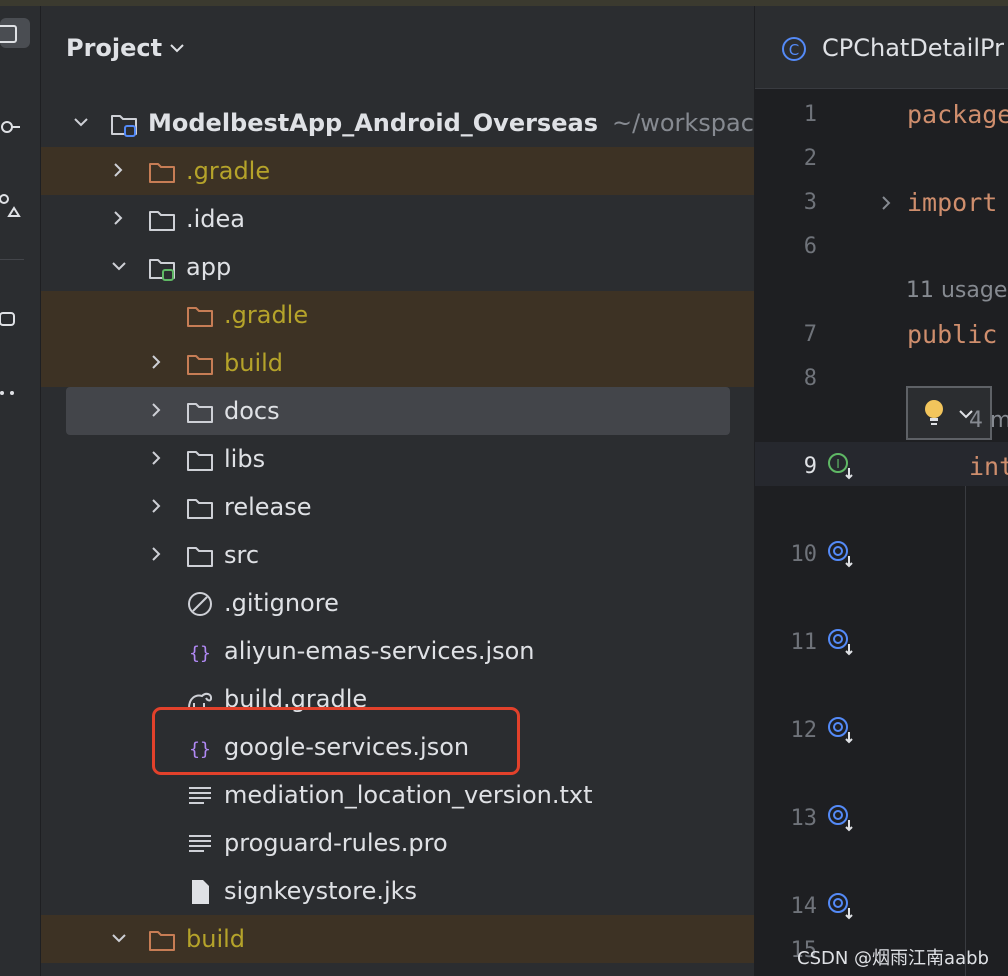  Describe the element at coordinates (15, 319) in the screenshot. I see `plugin-tool-icon` at that location.